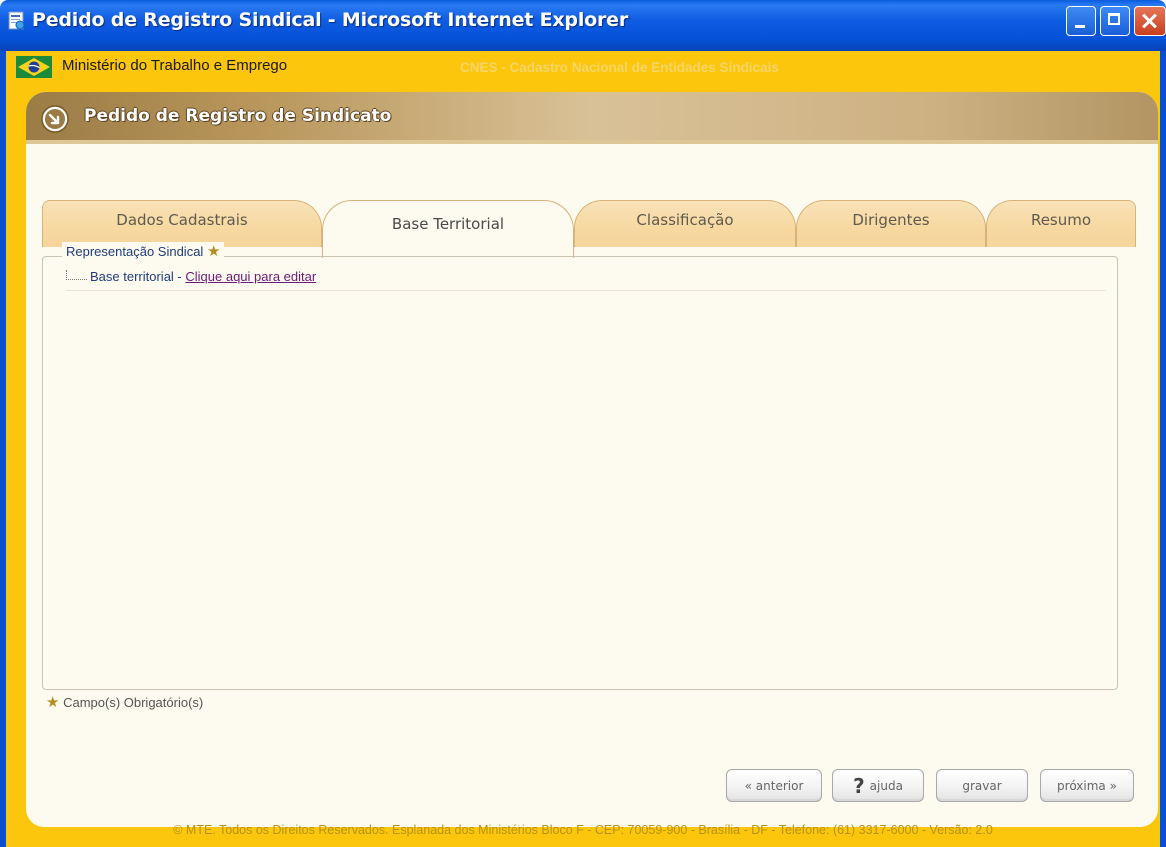 Image resolution: width=1166 pixels, height=847 pixels. Describe the element at coordinates (1081, 21) in the screenshot. I see `minimize-button` at that location.